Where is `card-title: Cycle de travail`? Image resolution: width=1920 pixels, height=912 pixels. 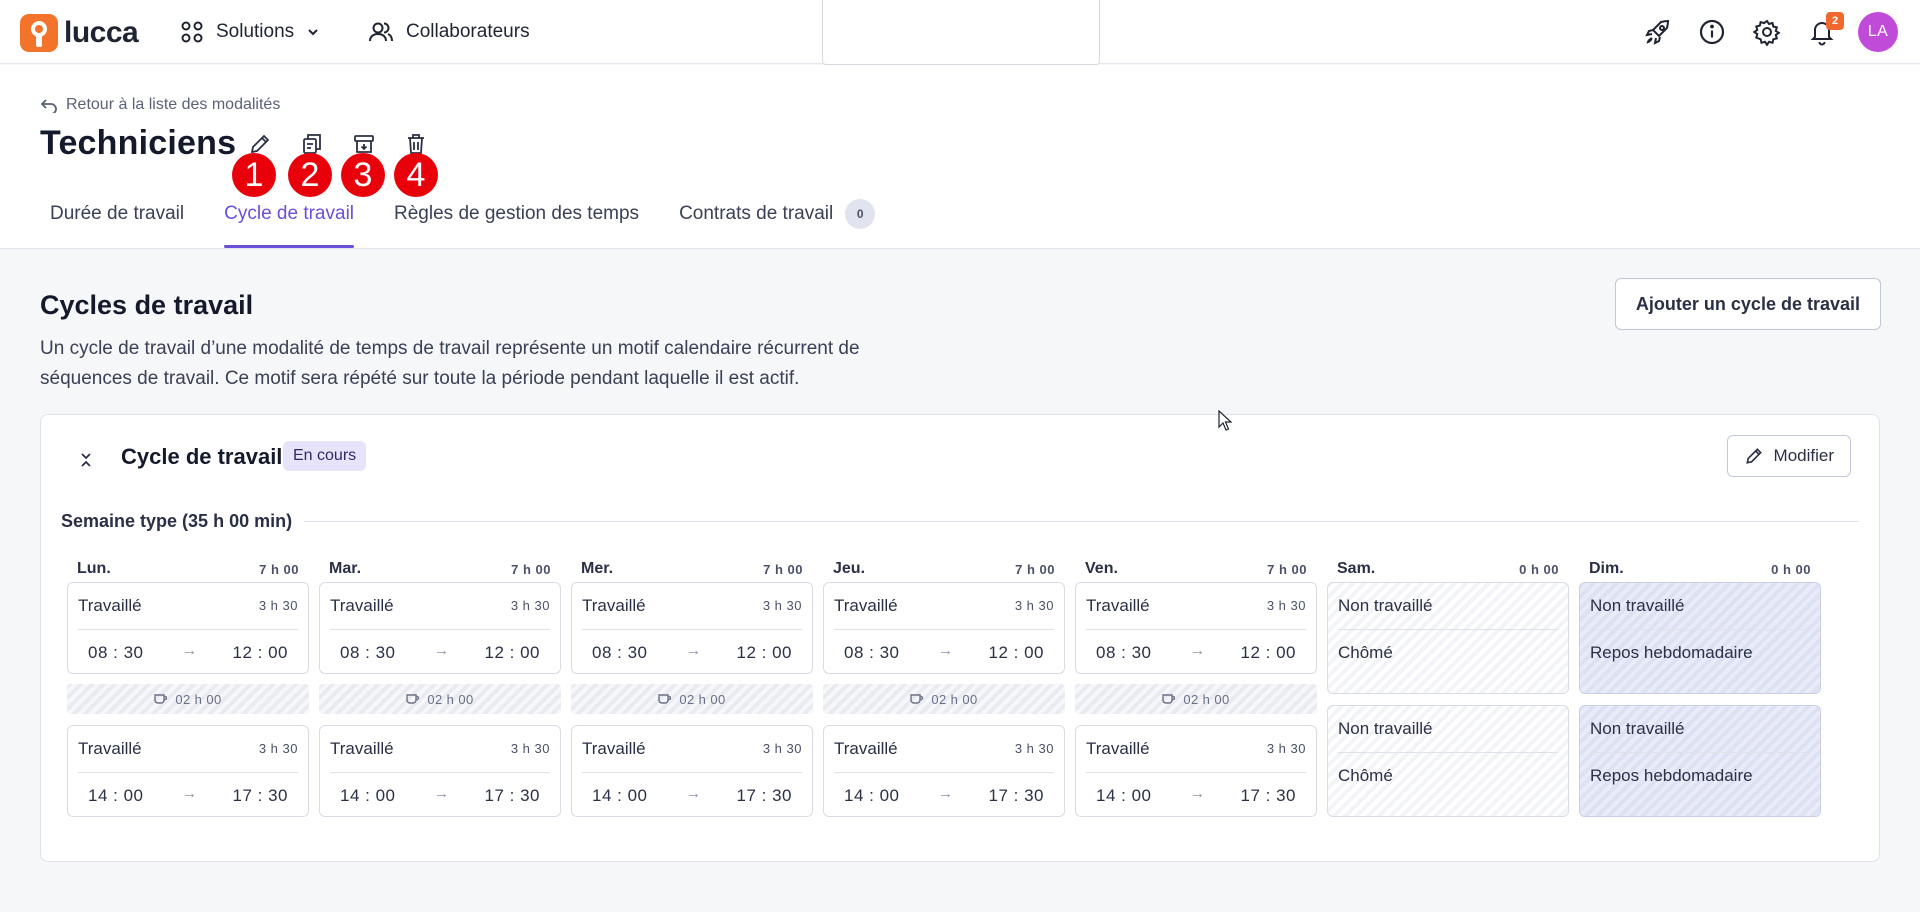
card-title: Cycle de travail is located at coordinates (202, 456).